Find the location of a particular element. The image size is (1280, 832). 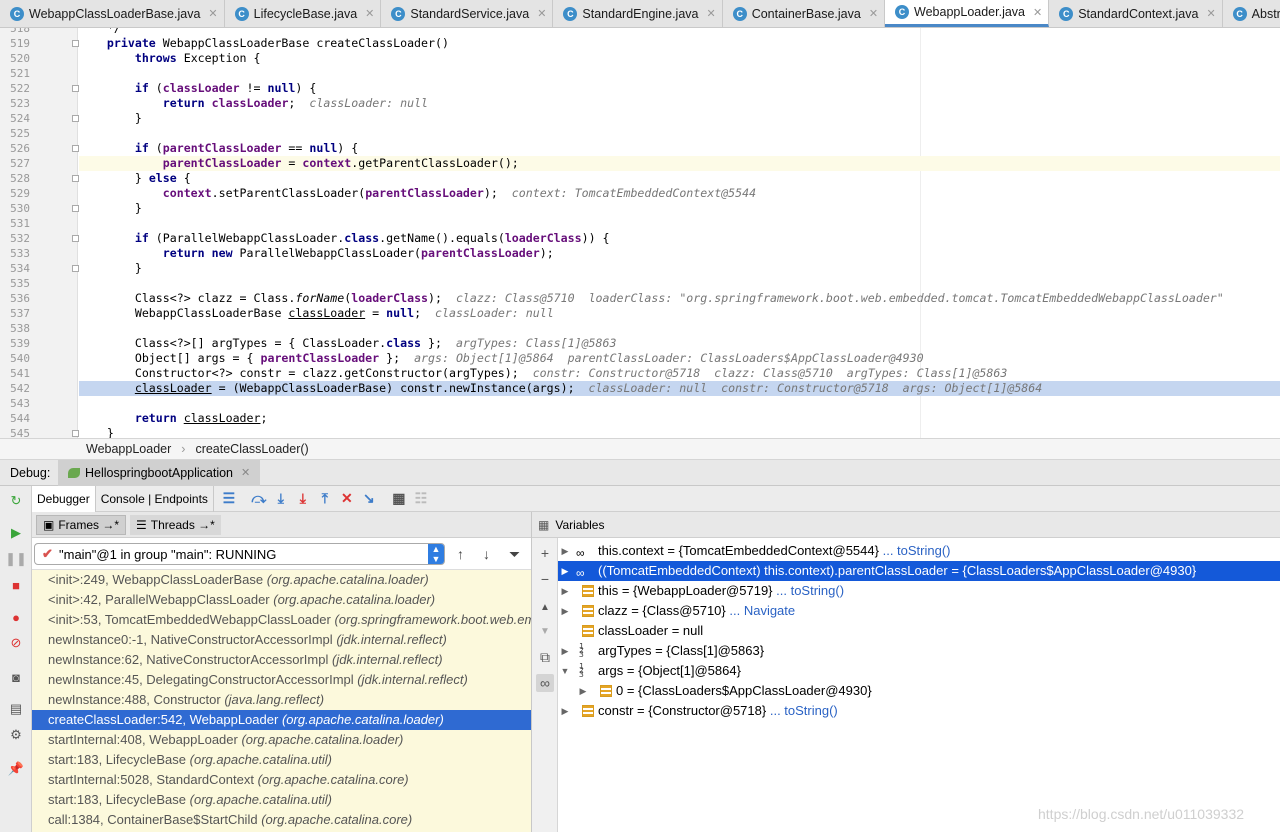

filter-icon: ⏷ is located at coordinates (514, 554).